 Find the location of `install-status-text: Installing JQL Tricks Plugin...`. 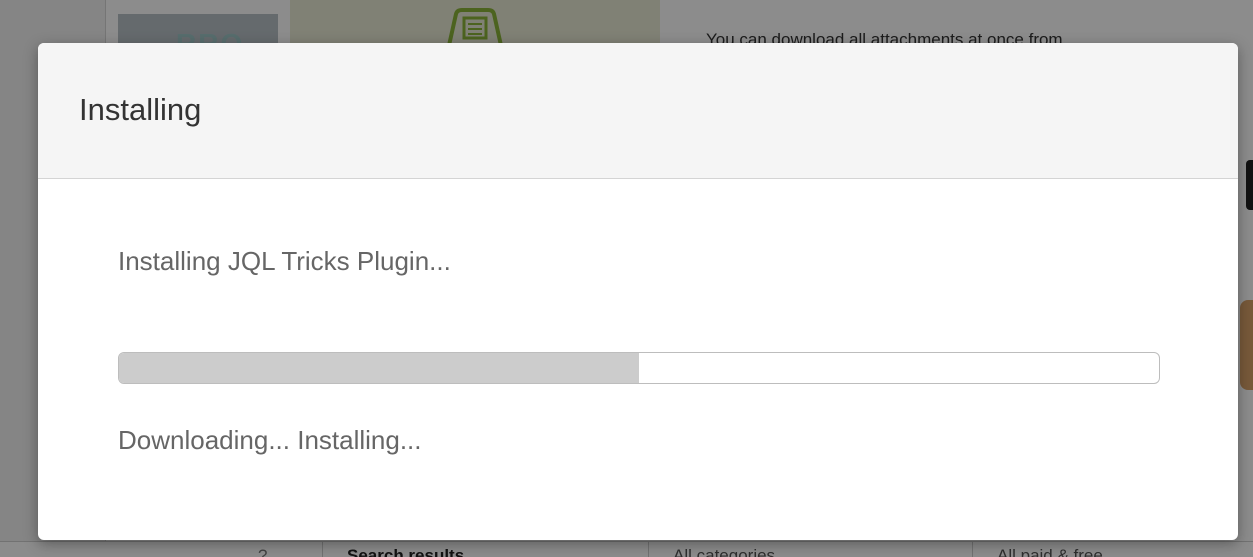

install-status-text: Installing JQL Tricks Plugin... is located at coordinates (284, 261).